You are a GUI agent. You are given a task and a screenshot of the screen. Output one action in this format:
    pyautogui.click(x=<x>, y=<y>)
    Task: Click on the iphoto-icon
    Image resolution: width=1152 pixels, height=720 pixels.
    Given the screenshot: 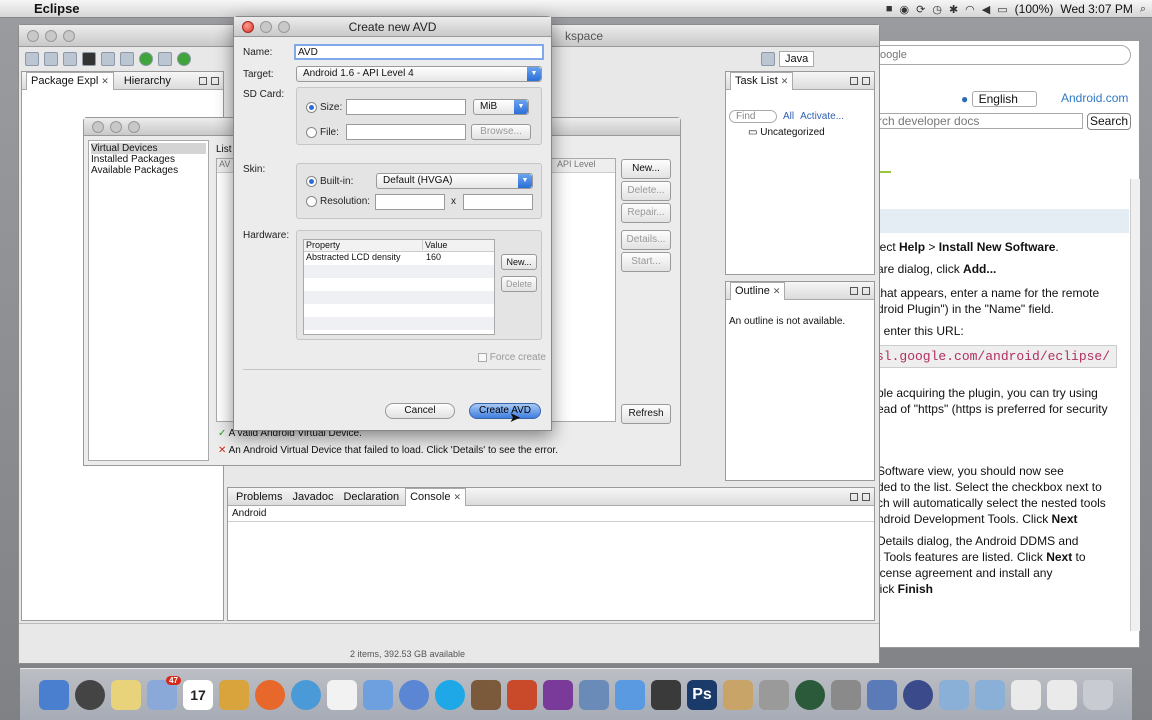 What is the action you would take?
    pyautogui.click(x=486, y=694)
    